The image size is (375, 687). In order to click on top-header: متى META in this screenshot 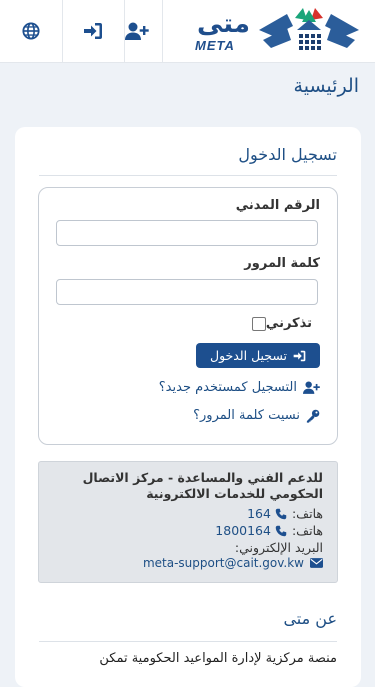, I will do `click(187, 31)`.